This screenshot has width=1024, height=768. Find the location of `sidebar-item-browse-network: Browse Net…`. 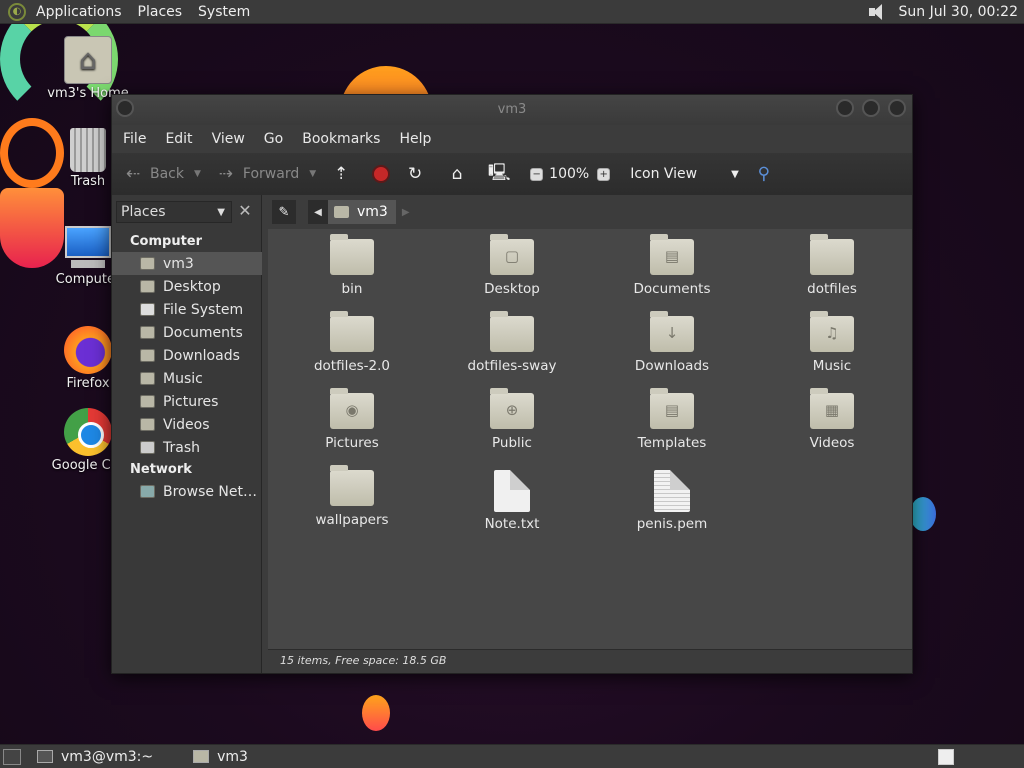

sidebar-item-browse-network: Browse Net… is located at coordinates (187, 491).